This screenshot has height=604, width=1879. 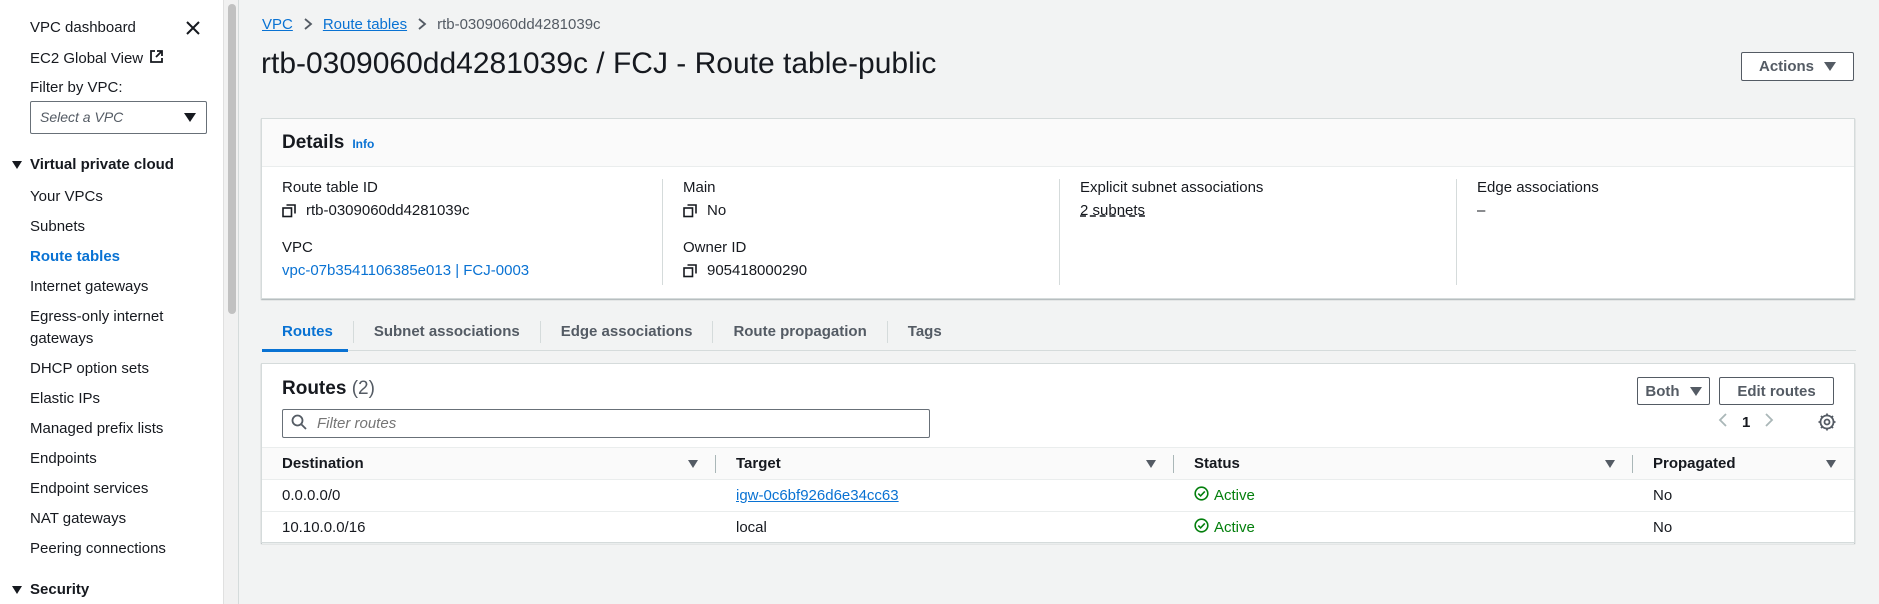 I want to click on cell-target: local, so click(x=945, y=527).